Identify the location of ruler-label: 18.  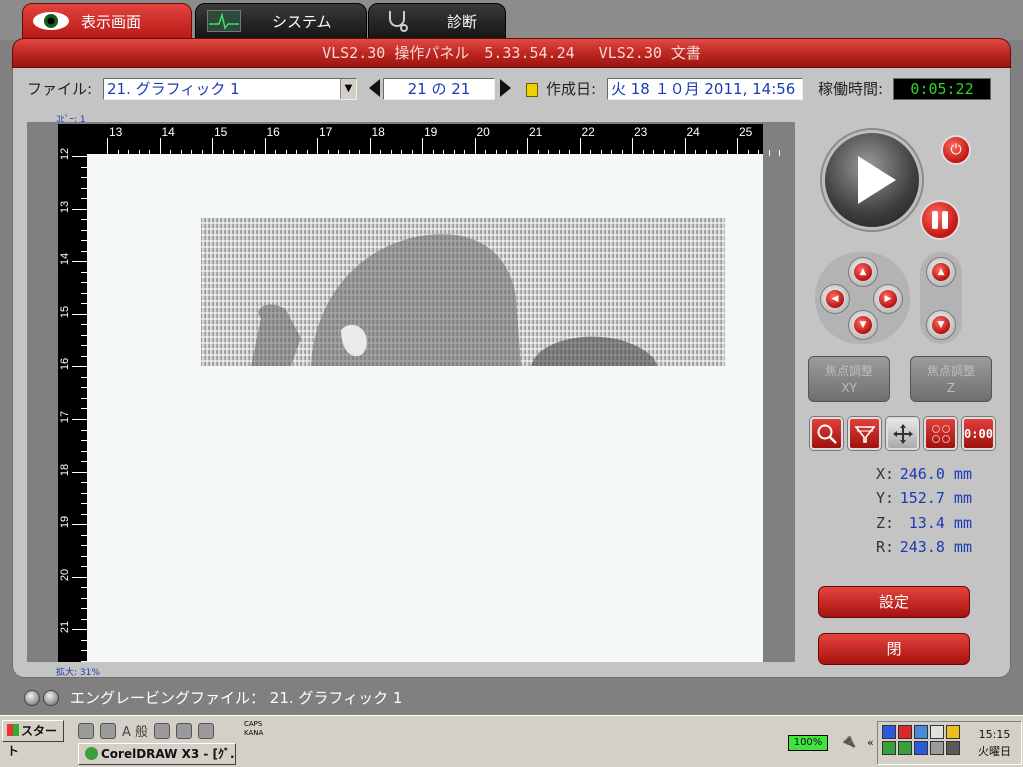
(378, 132).